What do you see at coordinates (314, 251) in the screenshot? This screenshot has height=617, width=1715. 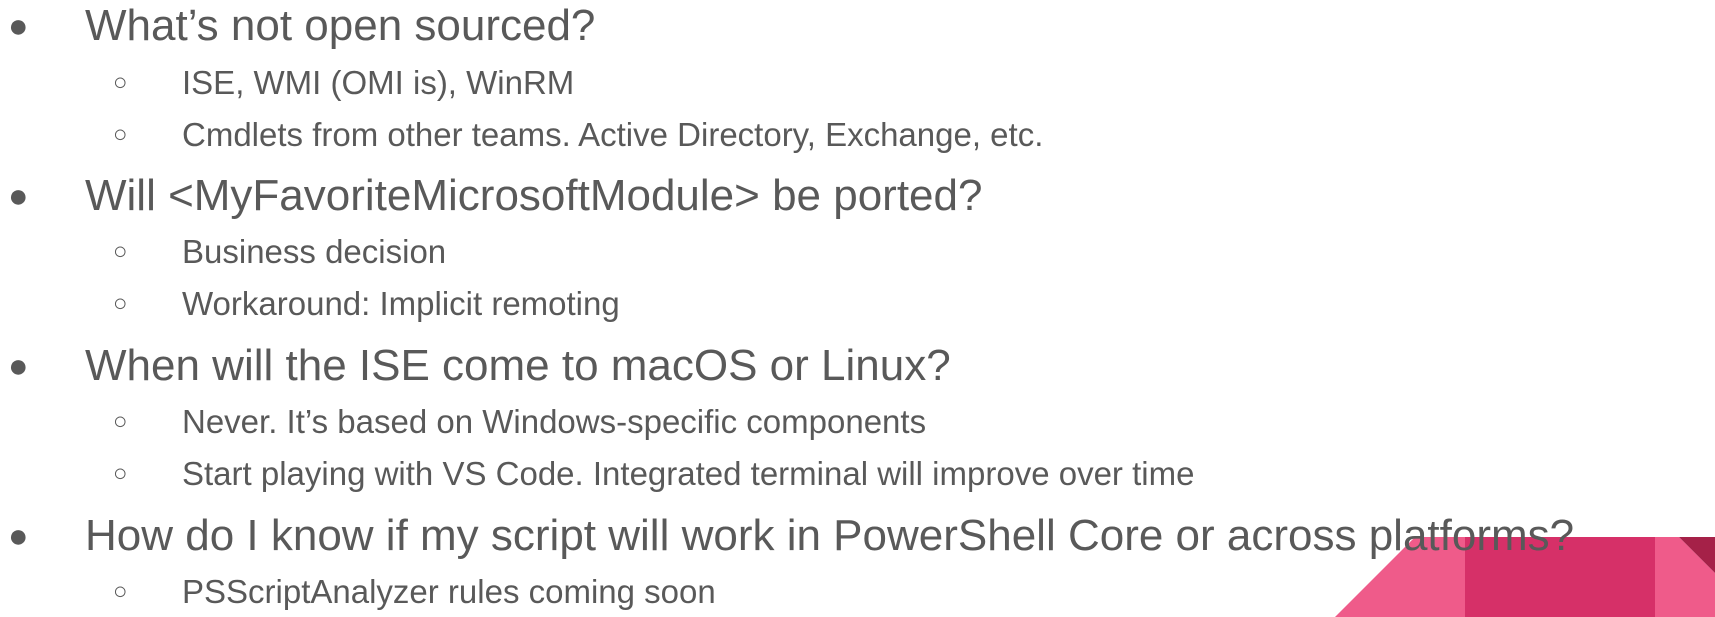 I see `sub-bullet-text: Business decision` at bounding box center [314, 251].